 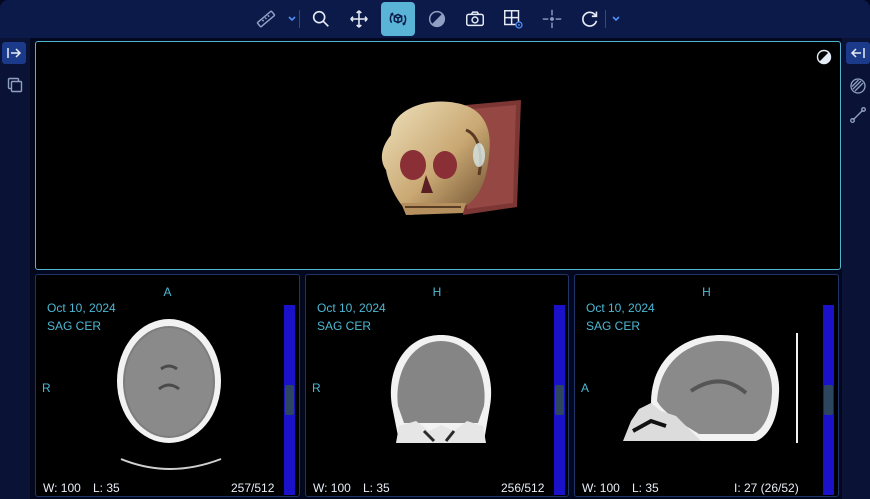 I want to click on slice-index: 257/512, so click(x=253, y=488).